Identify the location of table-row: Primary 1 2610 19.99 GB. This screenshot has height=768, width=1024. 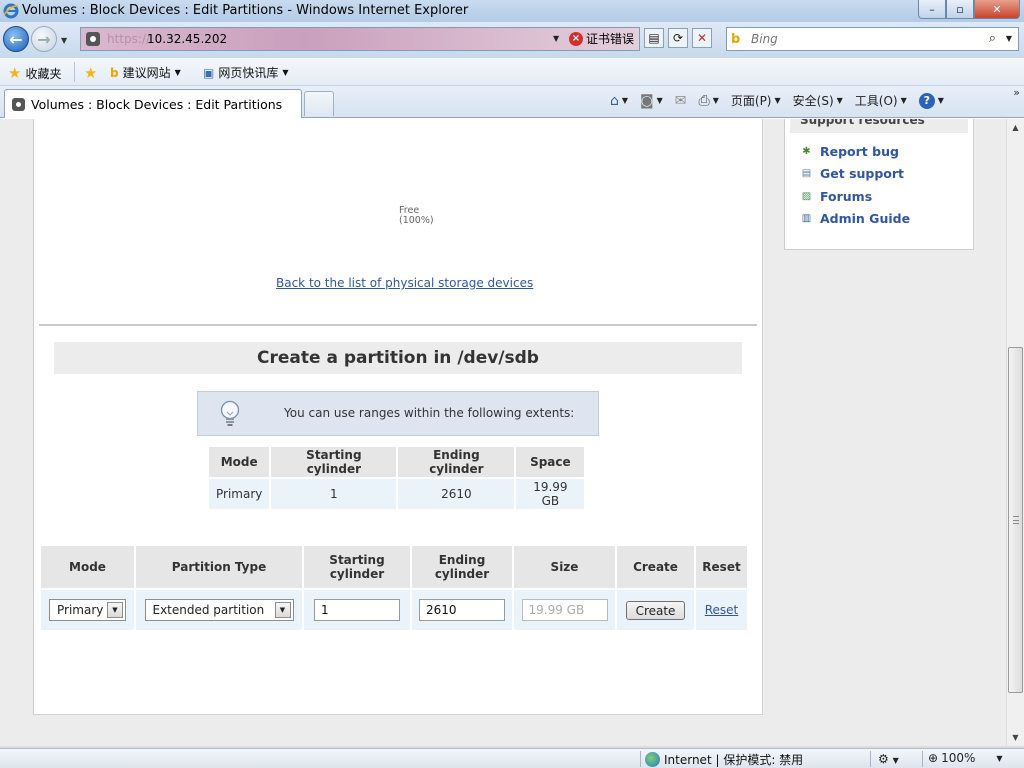
(397, 494).